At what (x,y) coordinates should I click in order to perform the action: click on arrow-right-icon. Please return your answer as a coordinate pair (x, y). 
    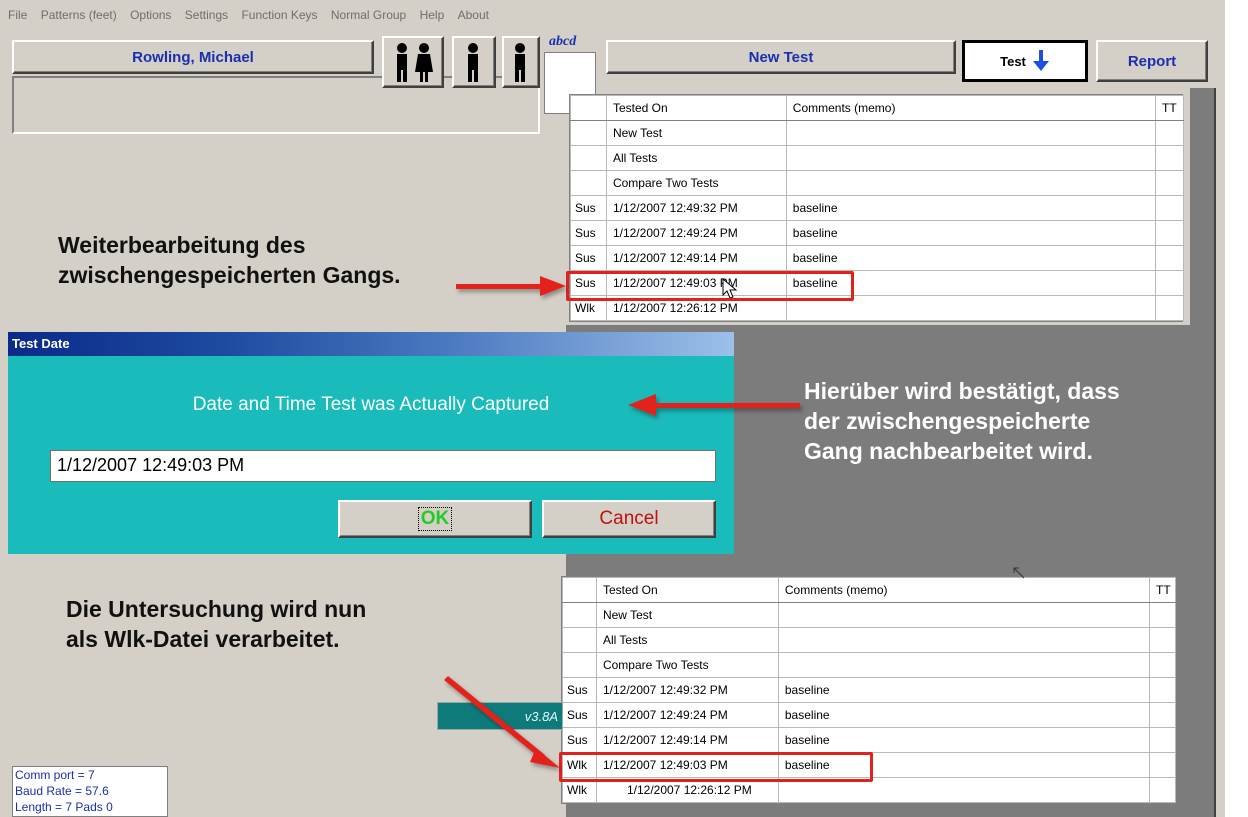
    Looking at the image, I should click on (511, 286).